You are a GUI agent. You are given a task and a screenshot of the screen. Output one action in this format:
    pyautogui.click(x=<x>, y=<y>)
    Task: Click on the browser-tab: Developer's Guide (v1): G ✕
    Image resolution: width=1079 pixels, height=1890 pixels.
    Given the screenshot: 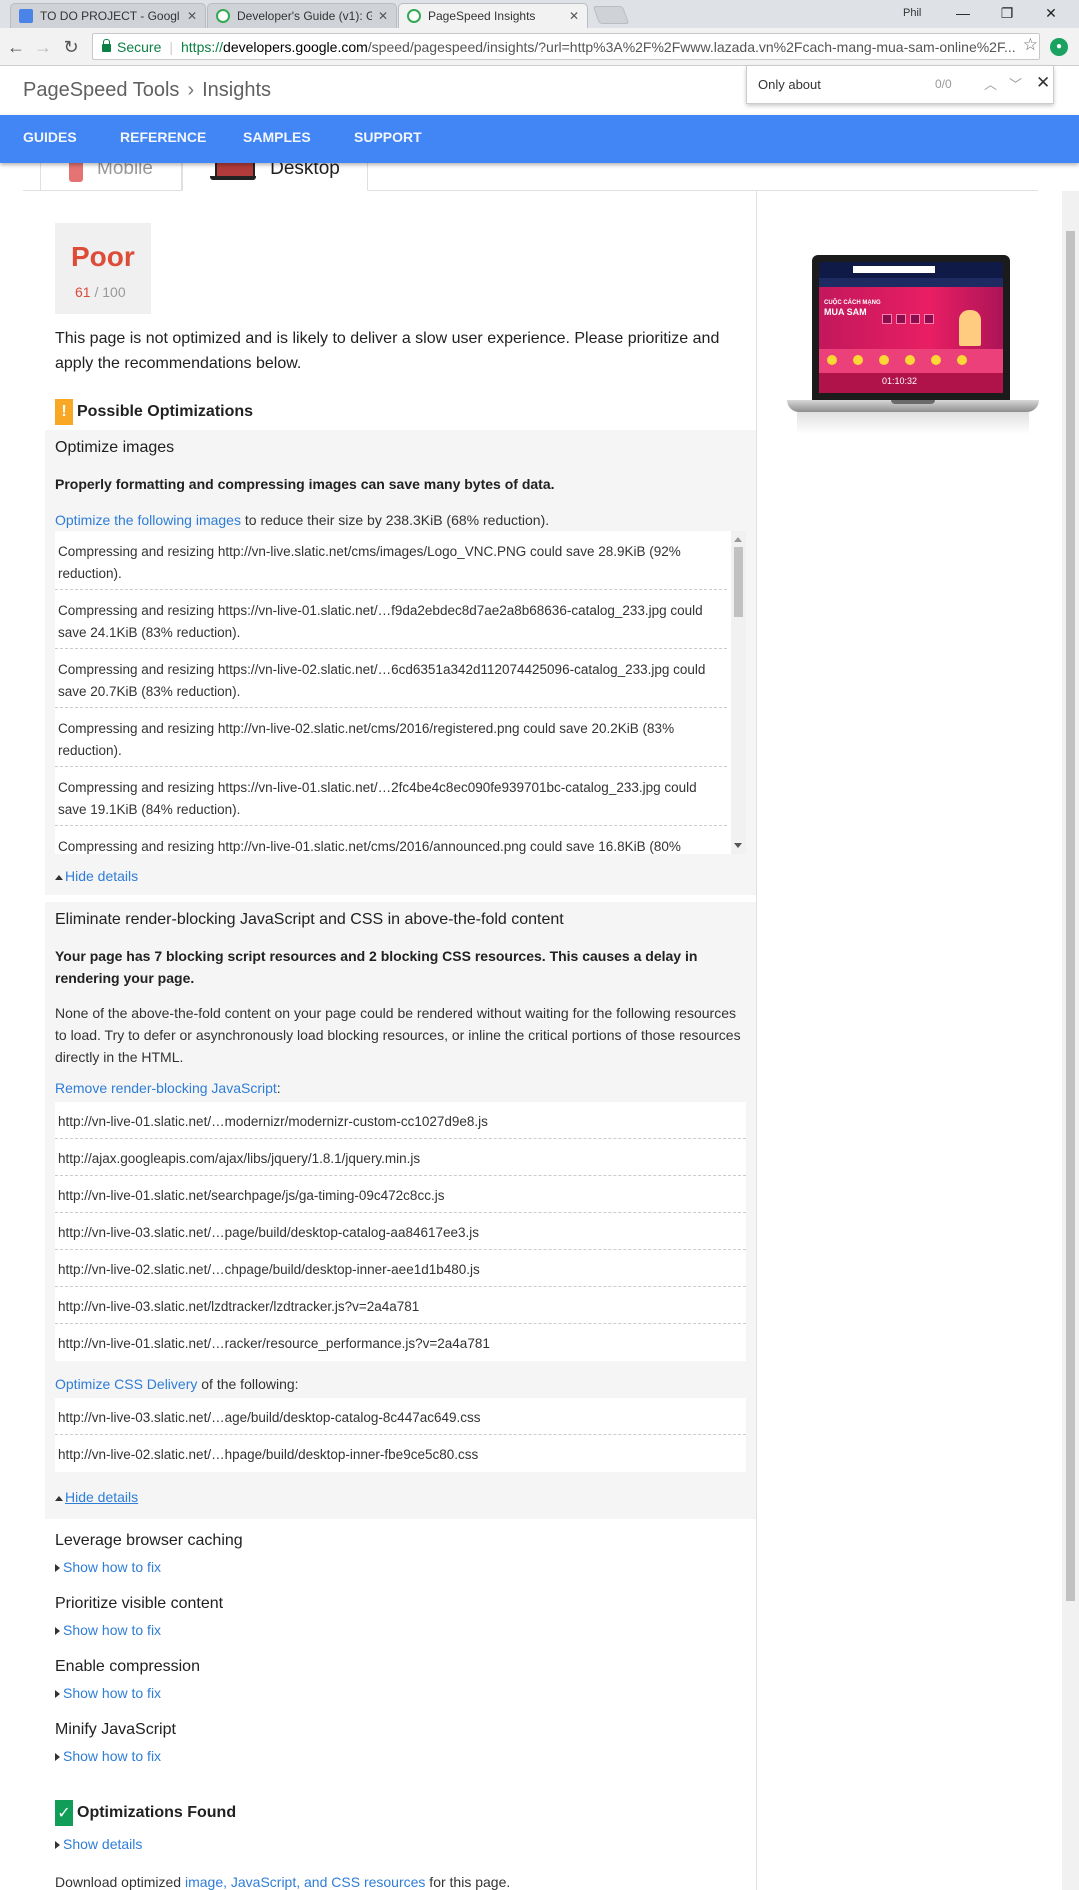 What is the action you would take?
    pyautogui.click(x=302, y=15)
    